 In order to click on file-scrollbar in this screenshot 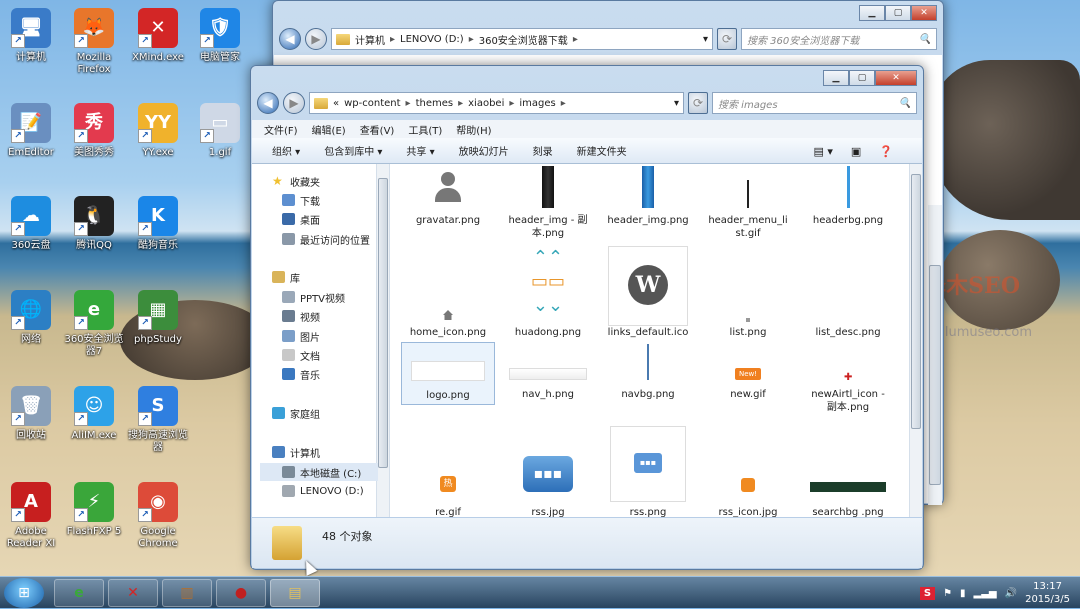, I will do `click(915, 340)`.